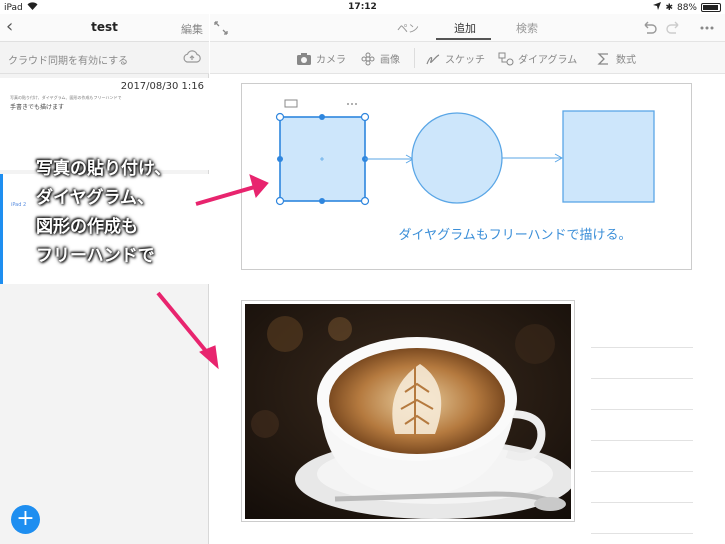  I want to click on active-tab-indicator, so click(463, 39).